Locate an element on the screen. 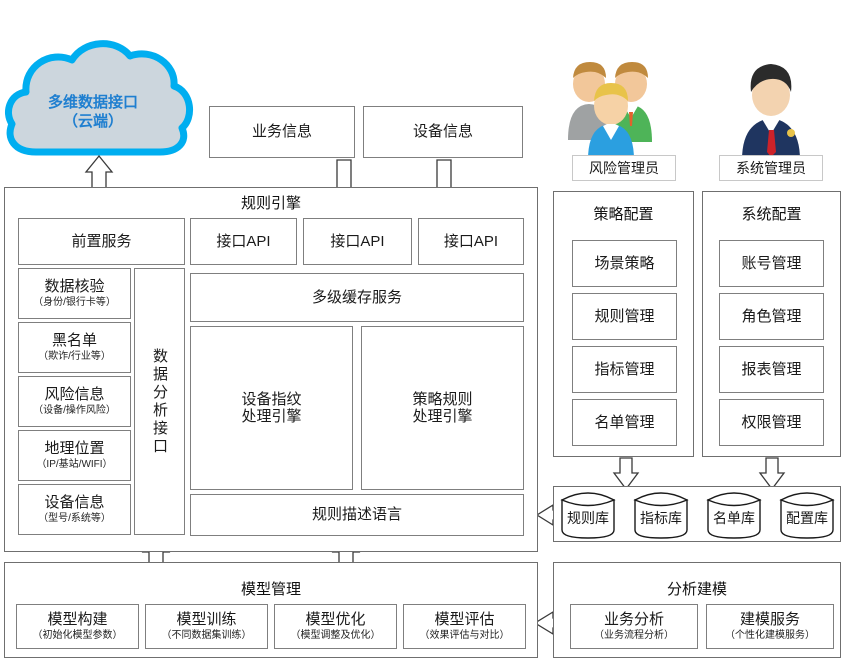 This screenshot has width=845, height=663. policy-config-title: 策略配置 is located at coordinates (623, 214).